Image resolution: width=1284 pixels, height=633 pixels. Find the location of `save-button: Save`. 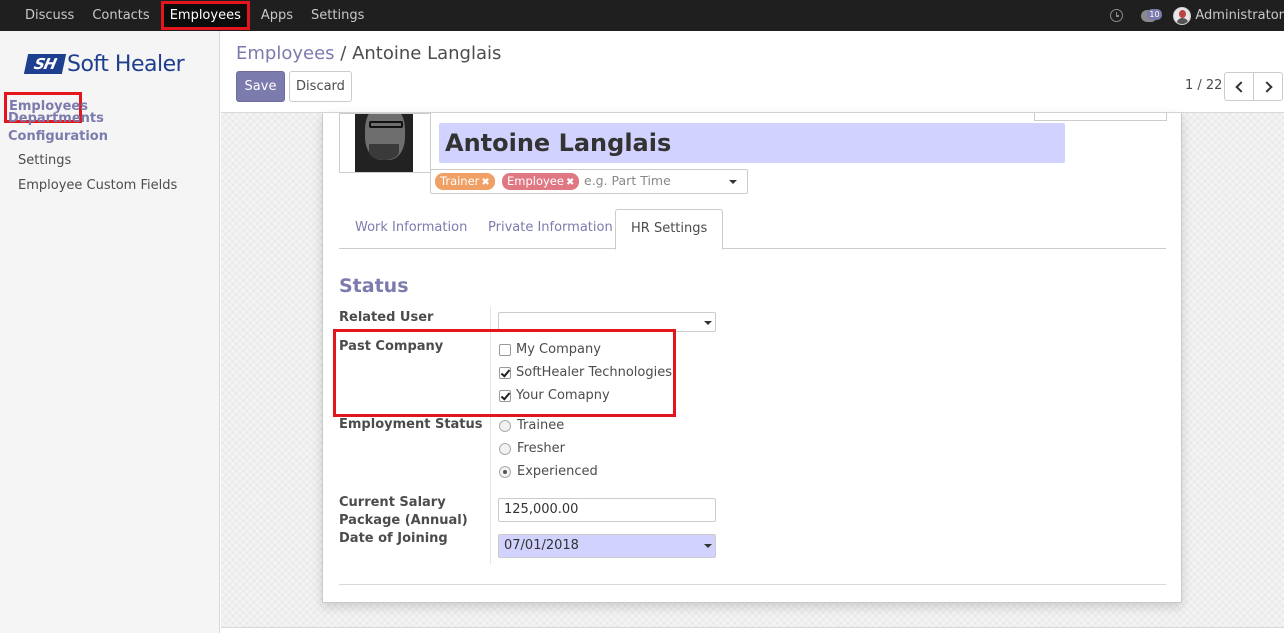

save-button: Save is located at coordinates (260, 86).